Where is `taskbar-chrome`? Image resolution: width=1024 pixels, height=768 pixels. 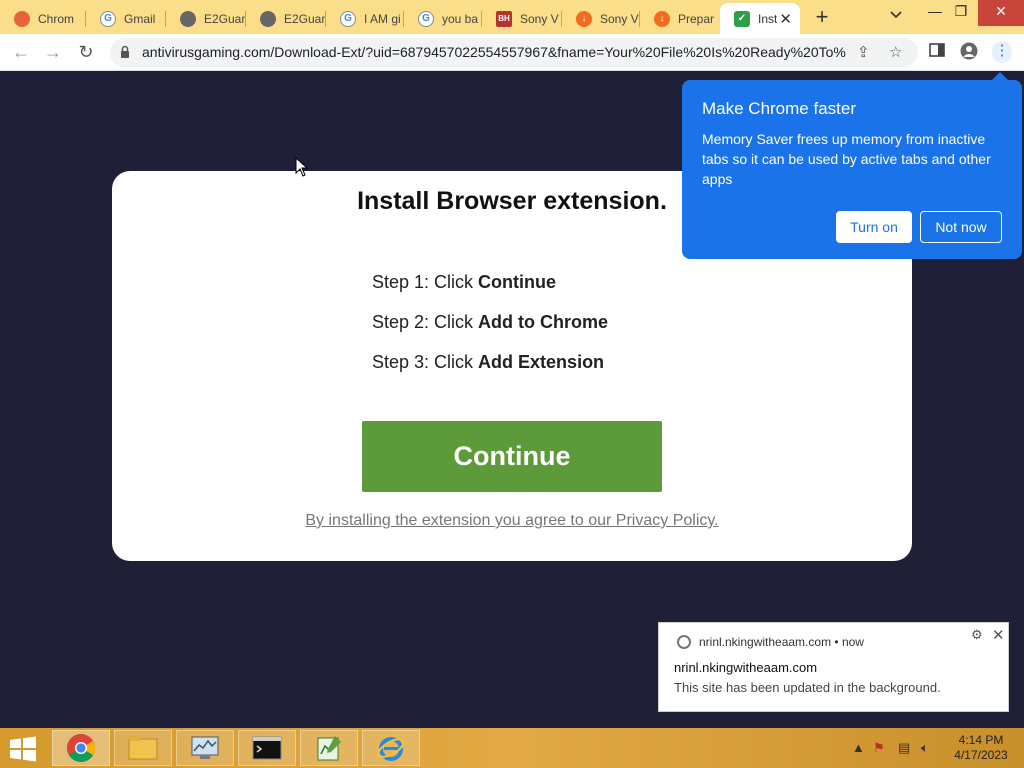 taskbar-chrome is located at coordinates (81, 748).